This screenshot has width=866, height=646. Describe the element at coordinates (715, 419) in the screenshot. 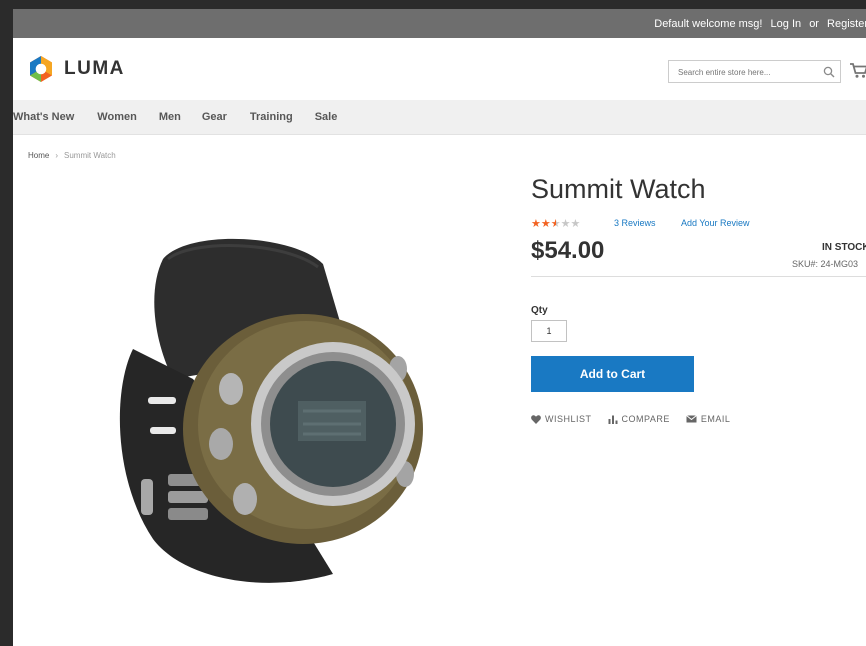

I see `email-label: EMAIL` at that location.